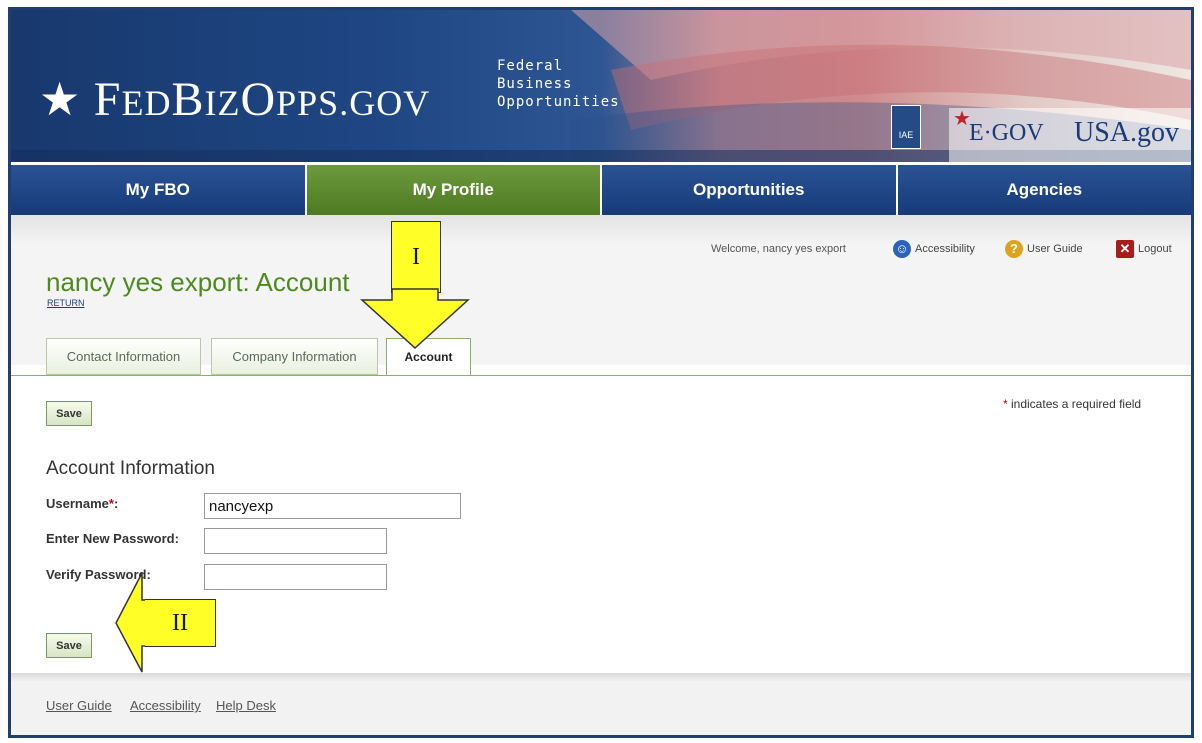  I want to click on nav-opportunities: Opportunities, so click(749, 190).